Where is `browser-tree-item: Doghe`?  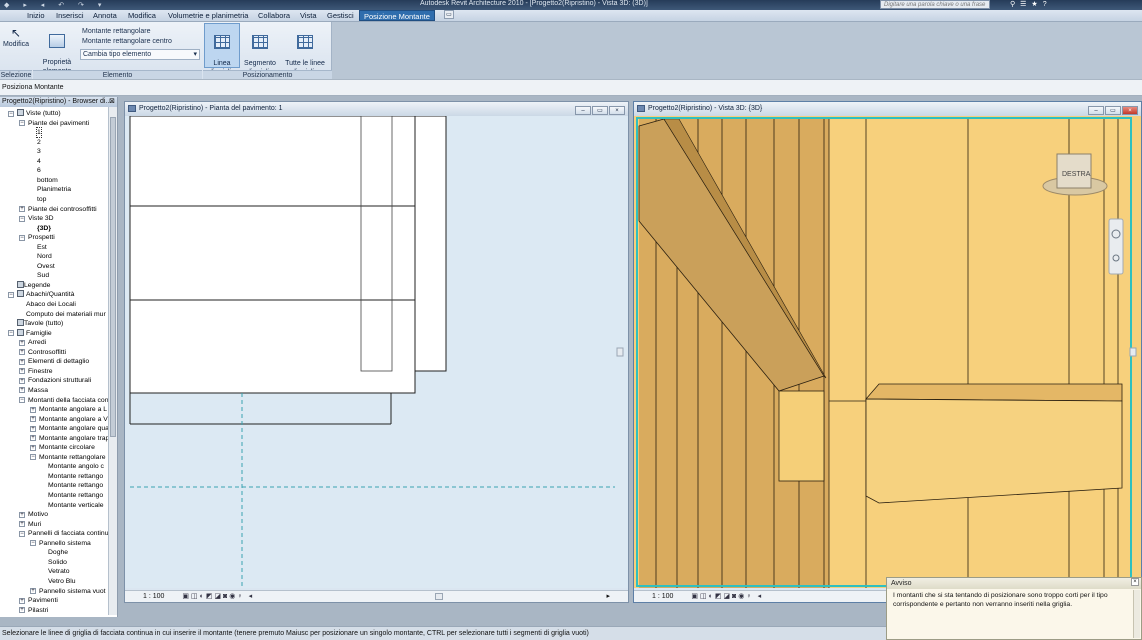 browser-tree-item: Doghe is located at coordinates (58, 552).